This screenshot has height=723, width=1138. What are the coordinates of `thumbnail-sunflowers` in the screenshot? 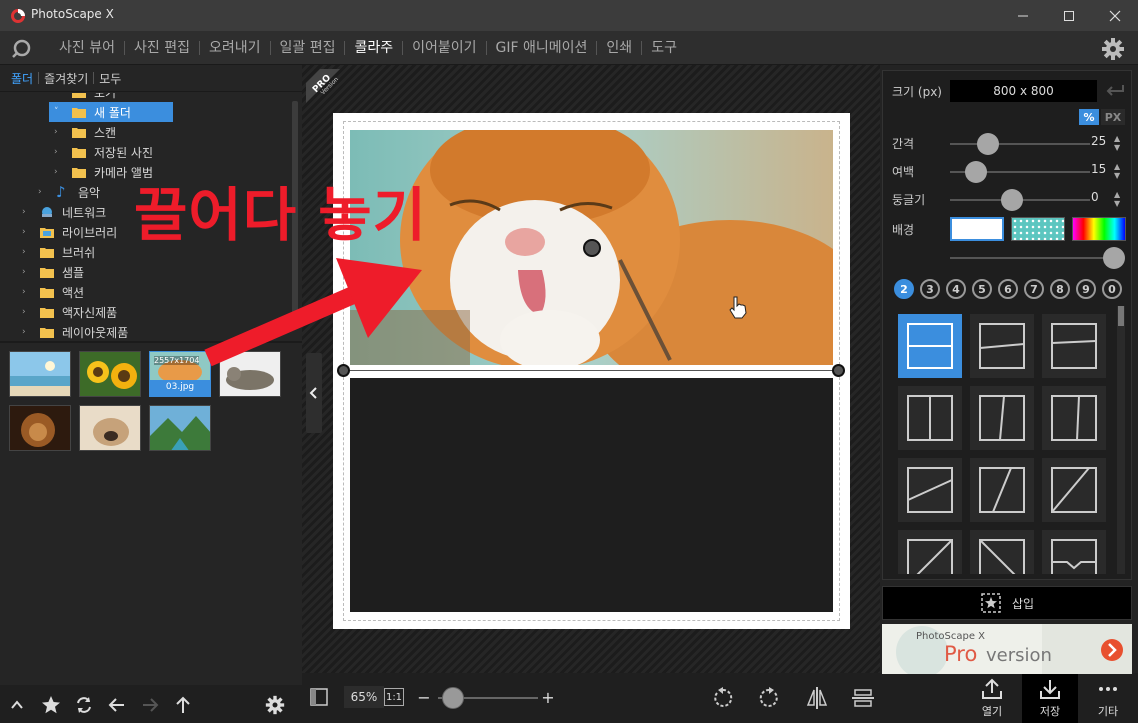 It's located at (110, 374).